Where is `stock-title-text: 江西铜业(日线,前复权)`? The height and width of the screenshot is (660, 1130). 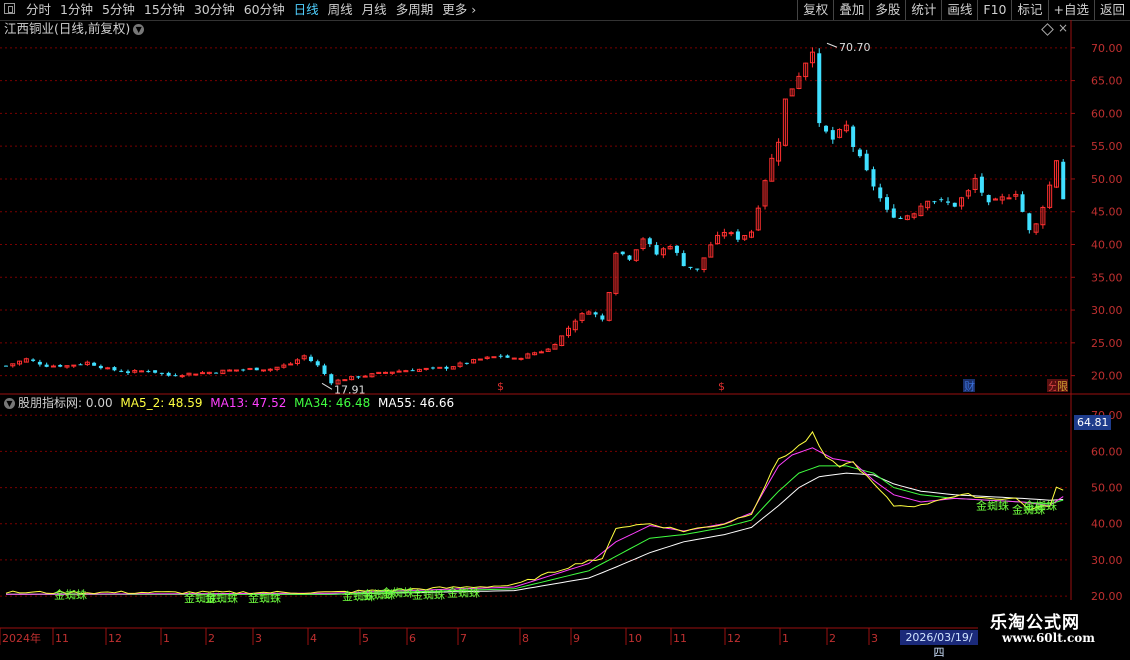 stock-title-text: 江西铜业(日线,前复权) is located at coordinates (67, 28).